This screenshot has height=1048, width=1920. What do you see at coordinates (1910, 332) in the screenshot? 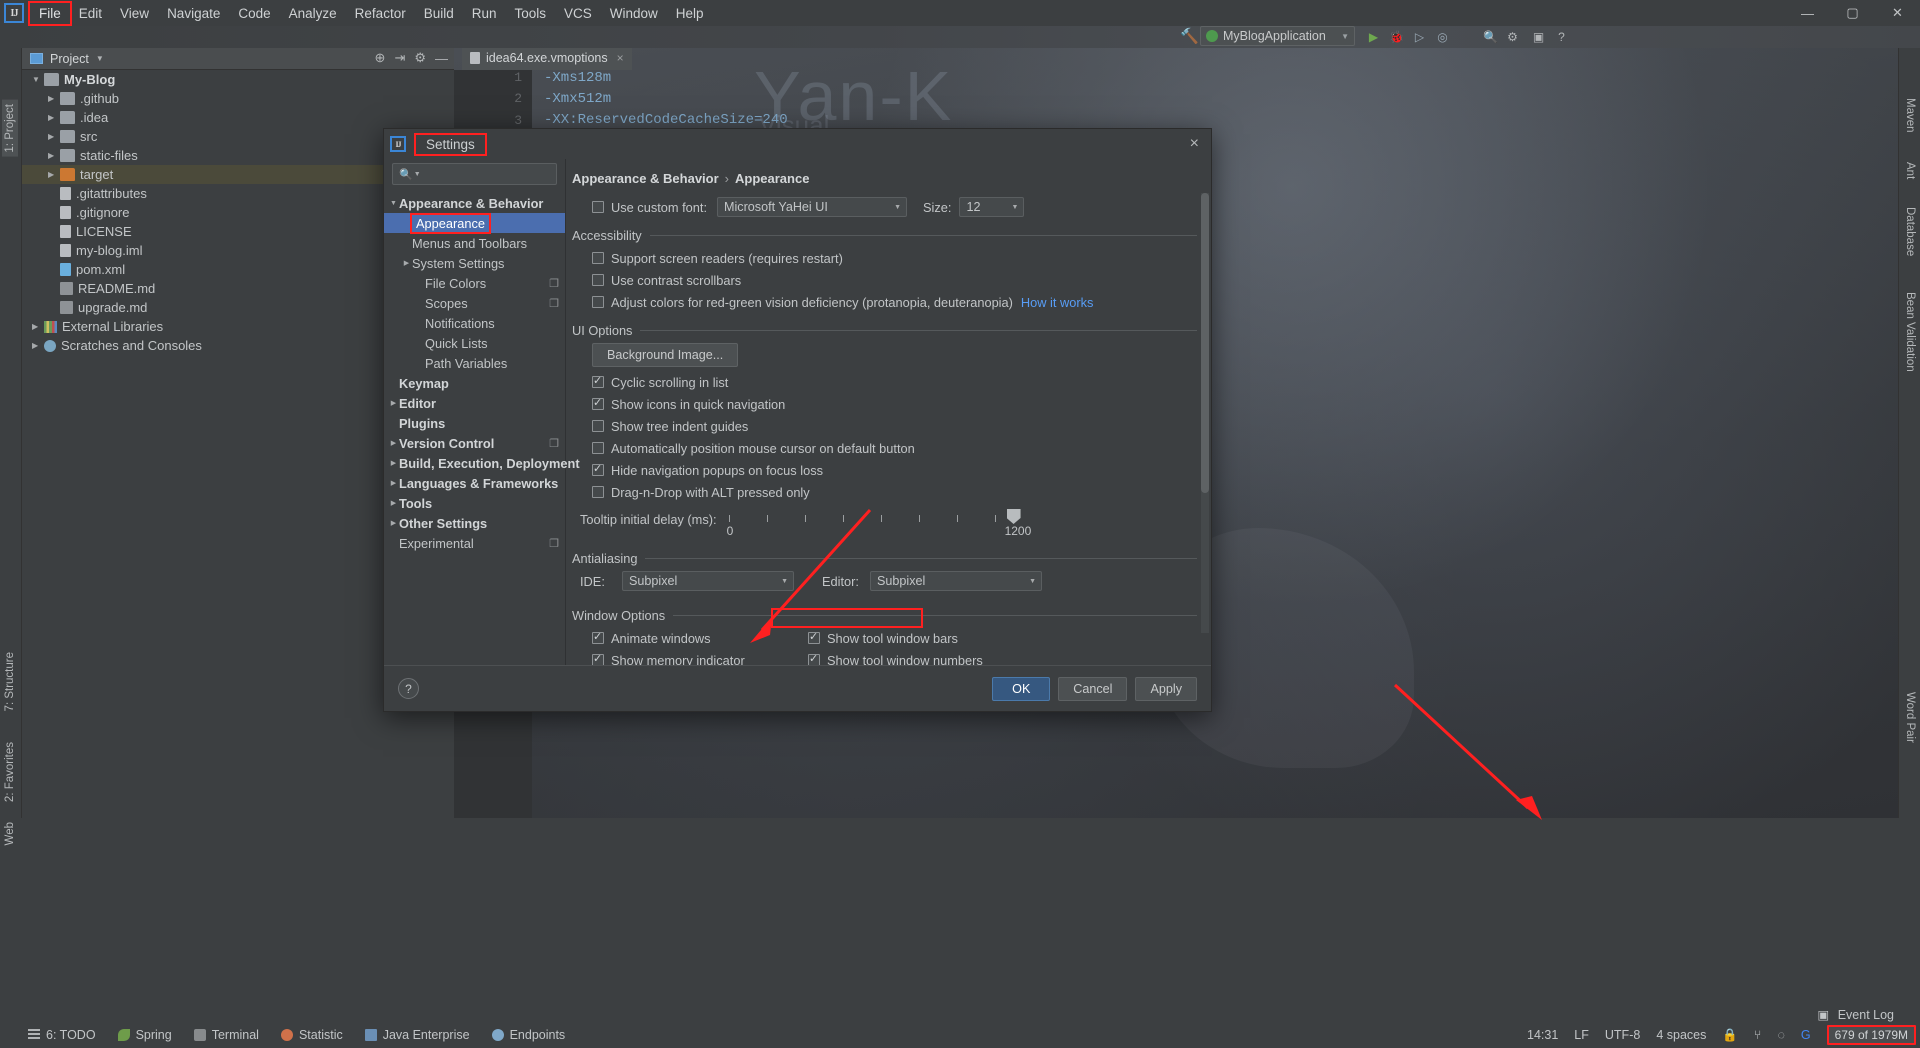
I see `tool-window-tab-bean-validation: Bean Validation` at bounding box center [1910, 332].